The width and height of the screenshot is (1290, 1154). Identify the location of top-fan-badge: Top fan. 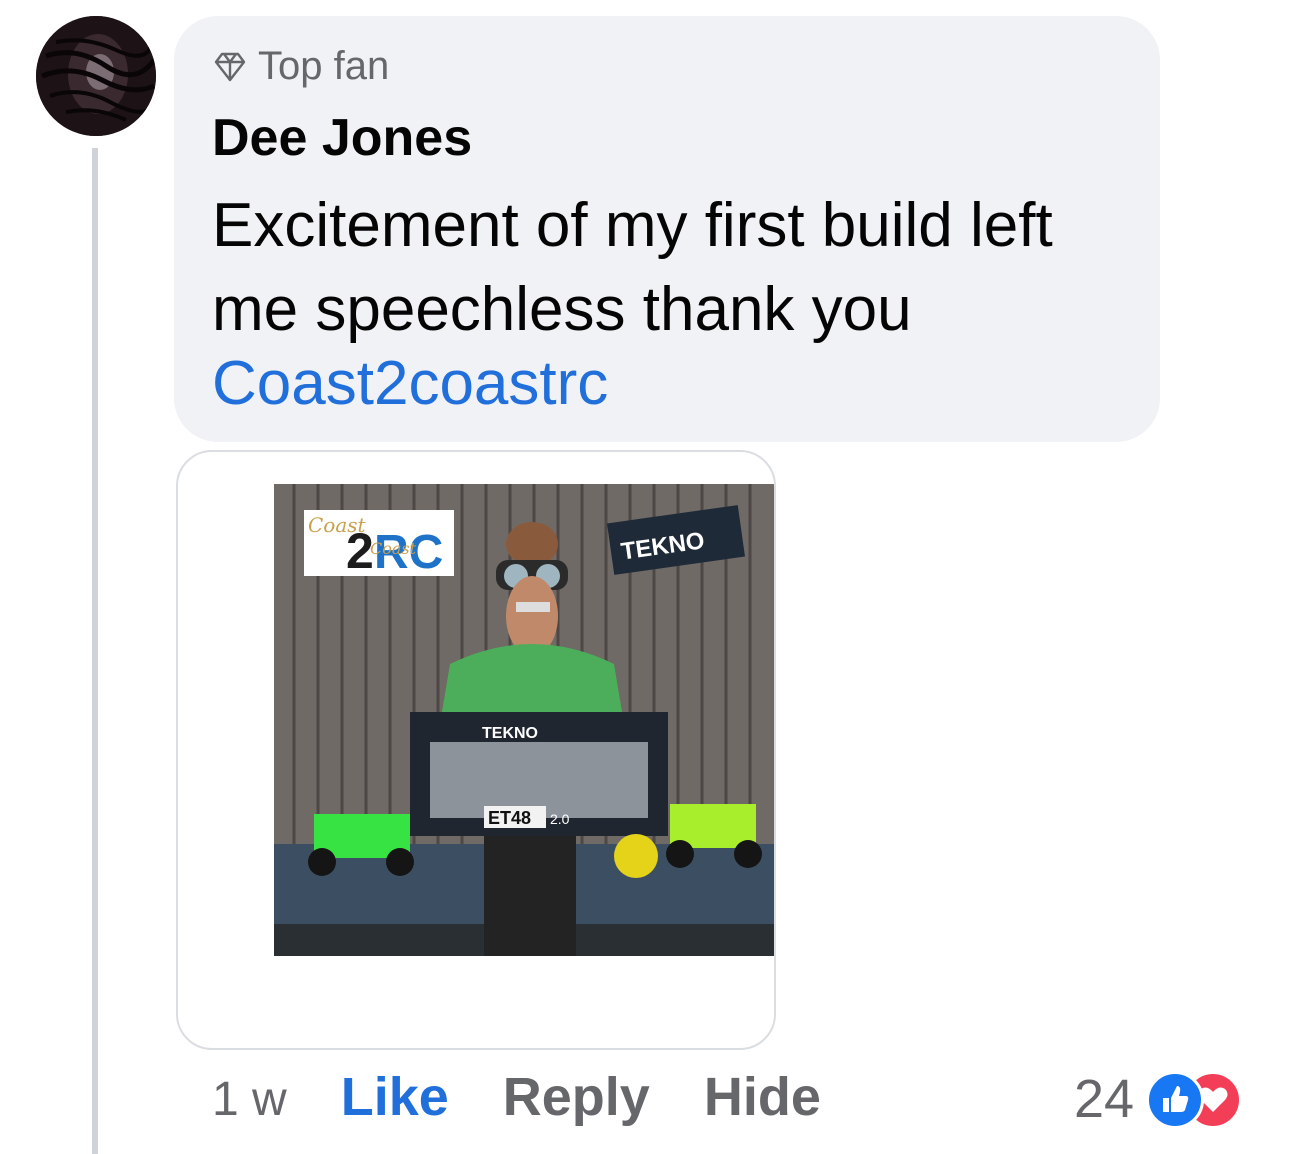
(300, 66).